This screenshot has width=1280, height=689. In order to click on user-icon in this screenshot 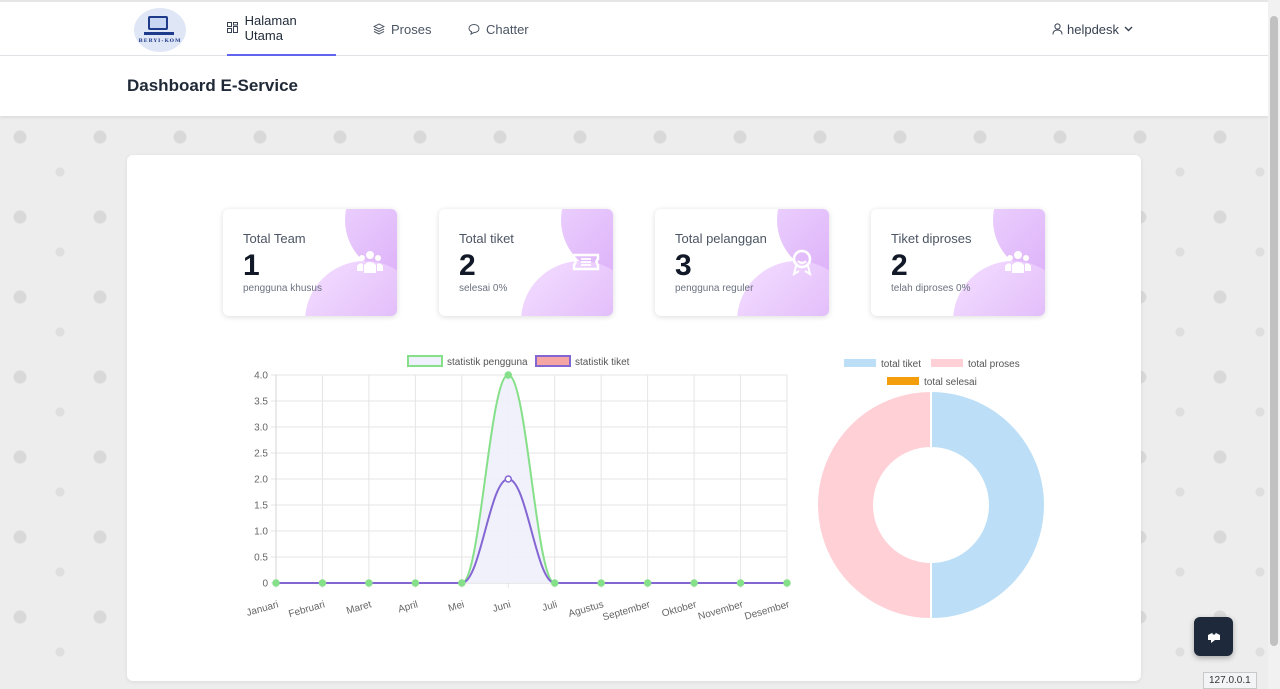, I will do `click(1057, 29)`.